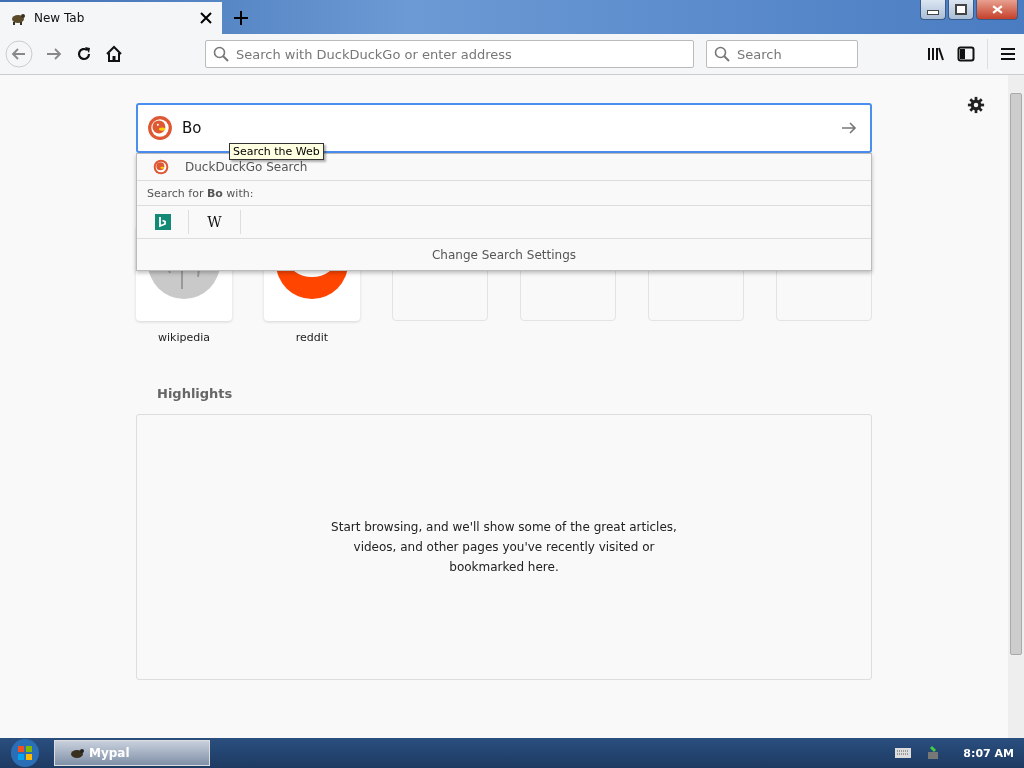  What do you see at coordinates (184, 337) in the screenshot?
I see `site-label: wikipedia` at bounding box center [184, 337].